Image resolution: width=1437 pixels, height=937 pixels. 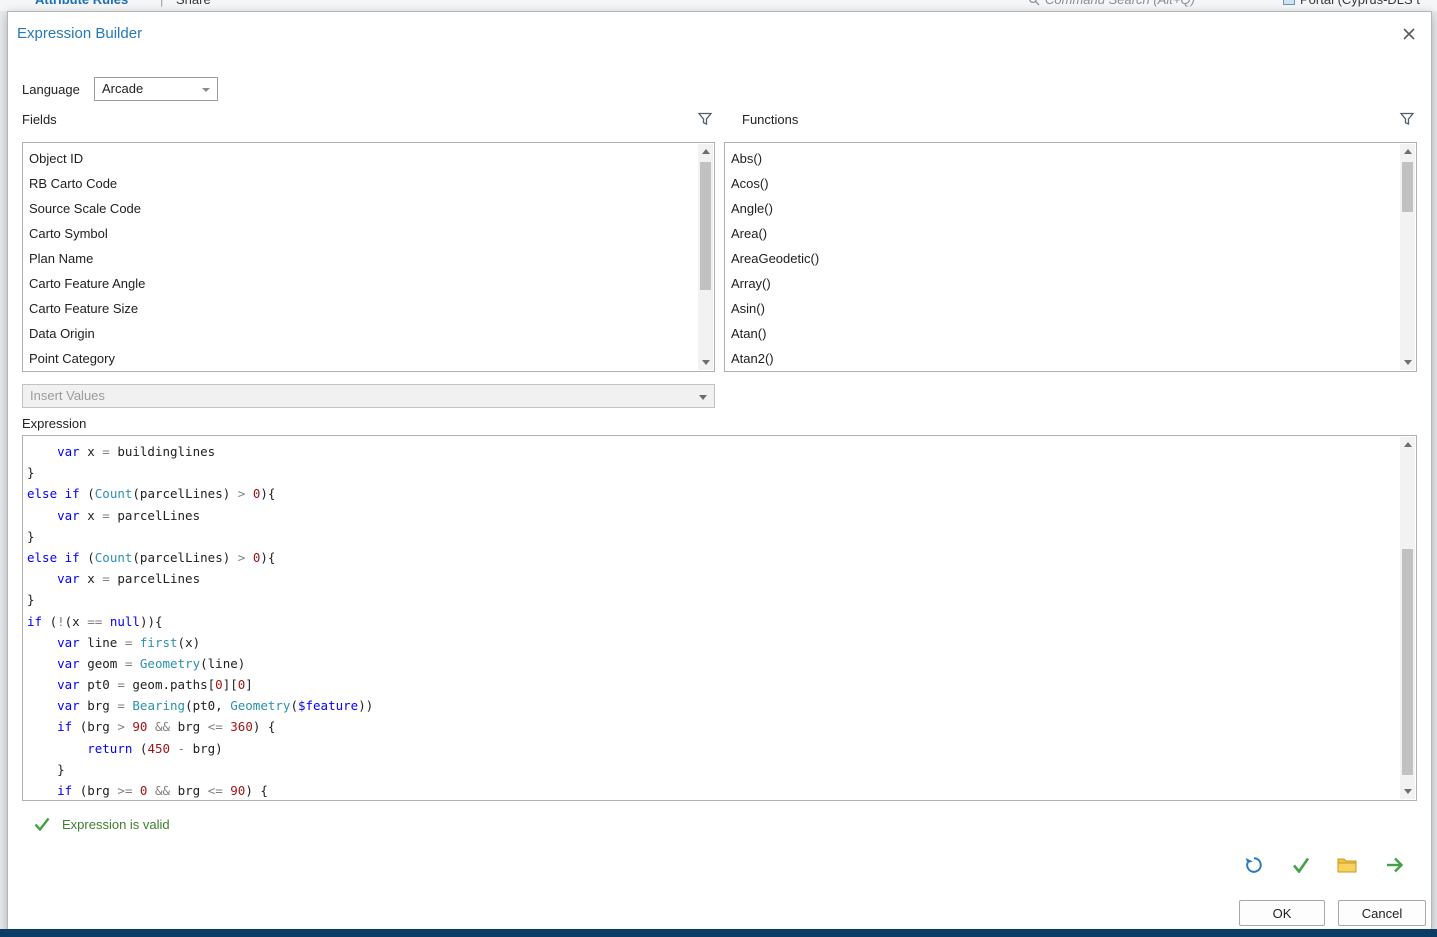 What do you see at coordinates (1289, 2) in the screenshot?
I see `portal-icon` at bounding box center [1289, 2].